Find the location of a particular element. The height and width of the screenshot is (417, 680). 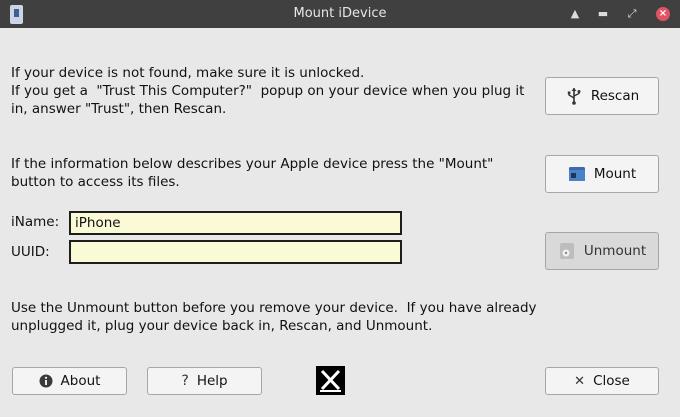

iname-field: iPhone is located at coordinates (235, 223).